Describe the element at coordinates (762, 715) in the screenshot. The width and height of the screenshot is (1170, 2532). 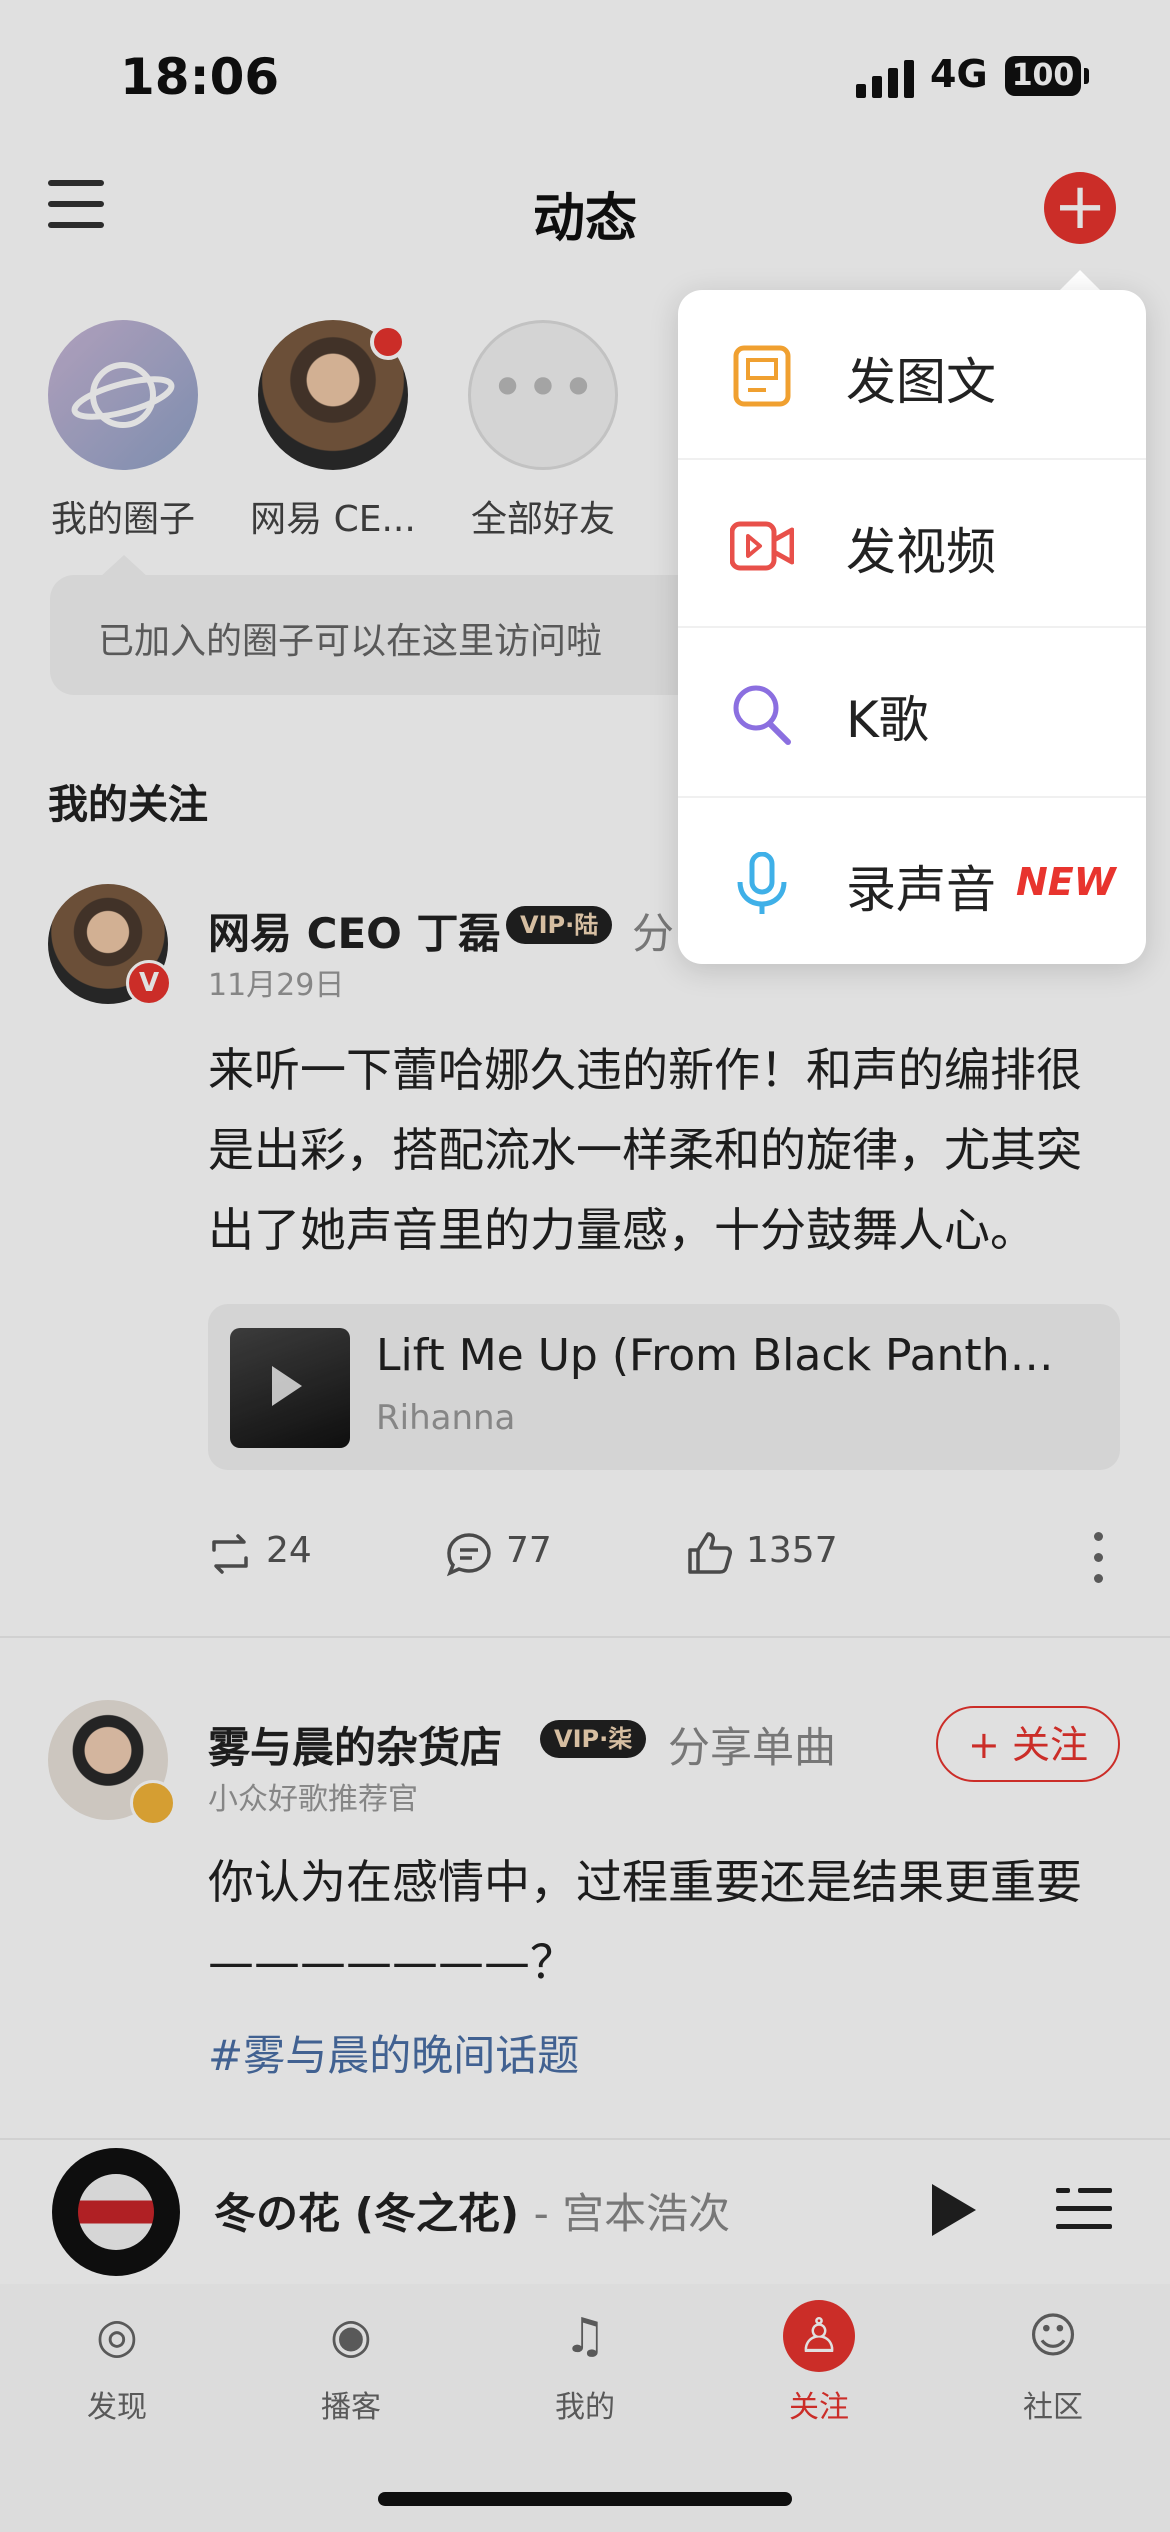
I see `karaoke-mic-icon` at that location.